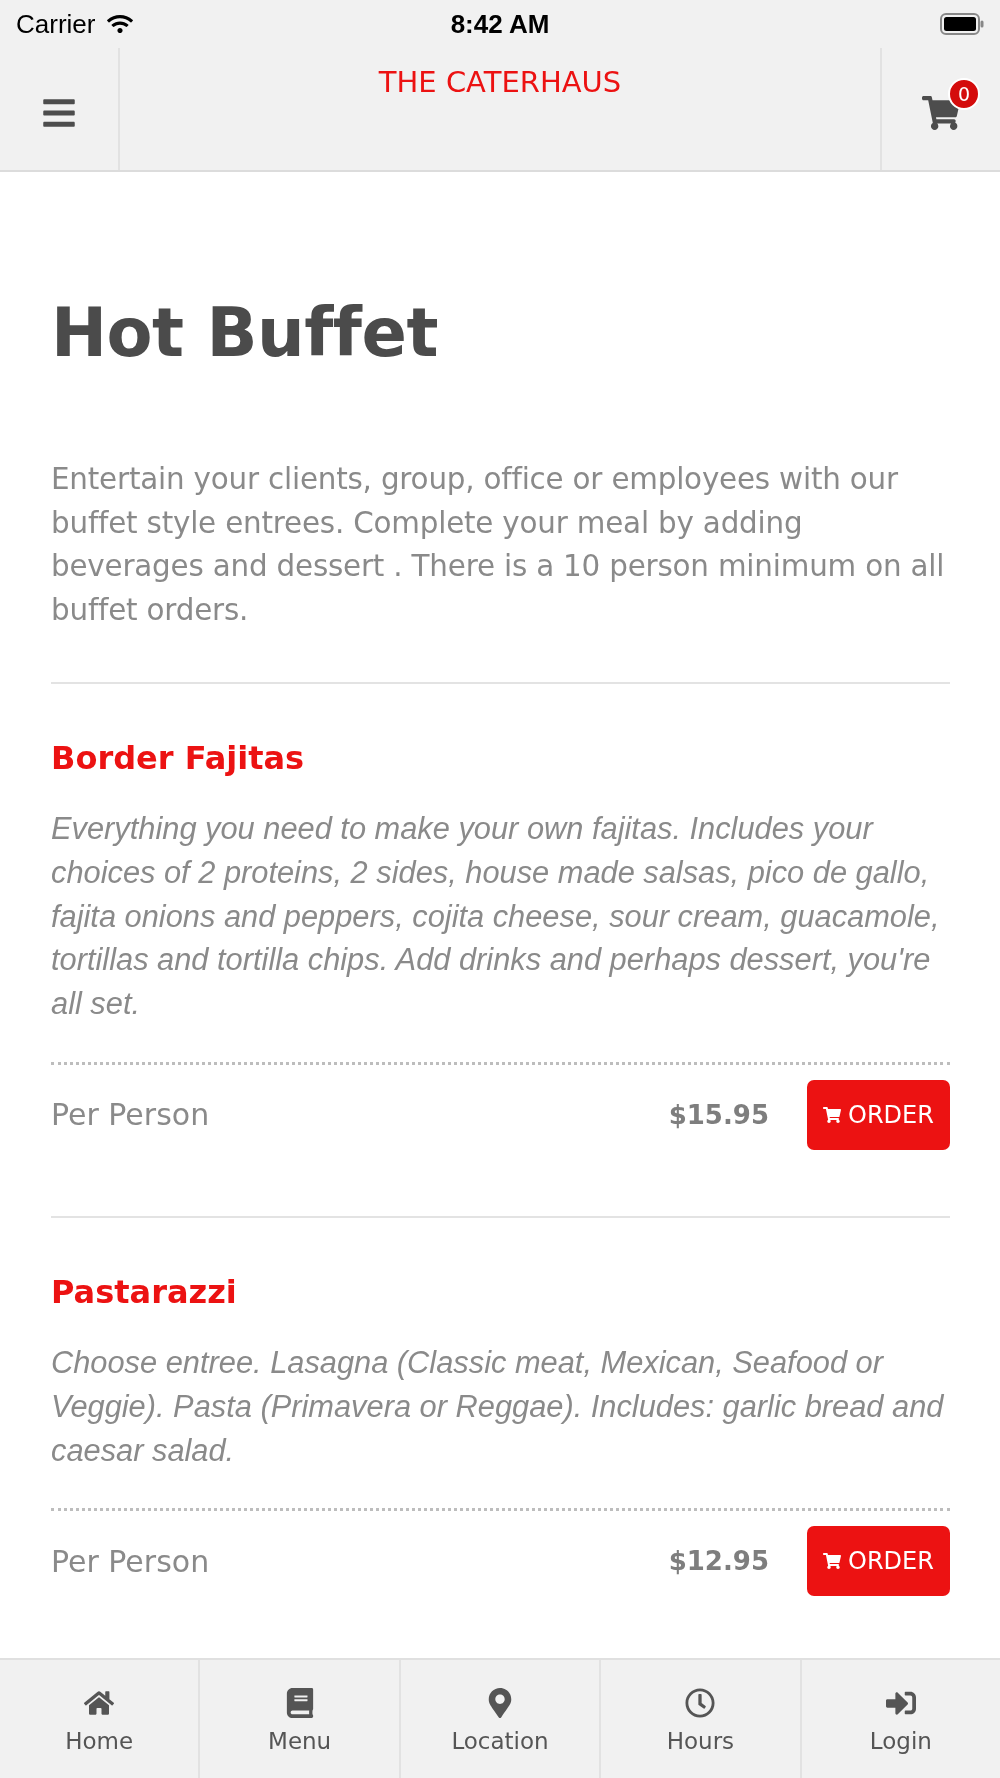 The width and height of the screenshot is (1000, 1778). I want to click on intro-text: Entertain your clients, group, office or employees with our buffet style entrees. Complete your meal by adding beverages and dessert . There is a 10 person minimum on all buffet orders., so click(498, 545).